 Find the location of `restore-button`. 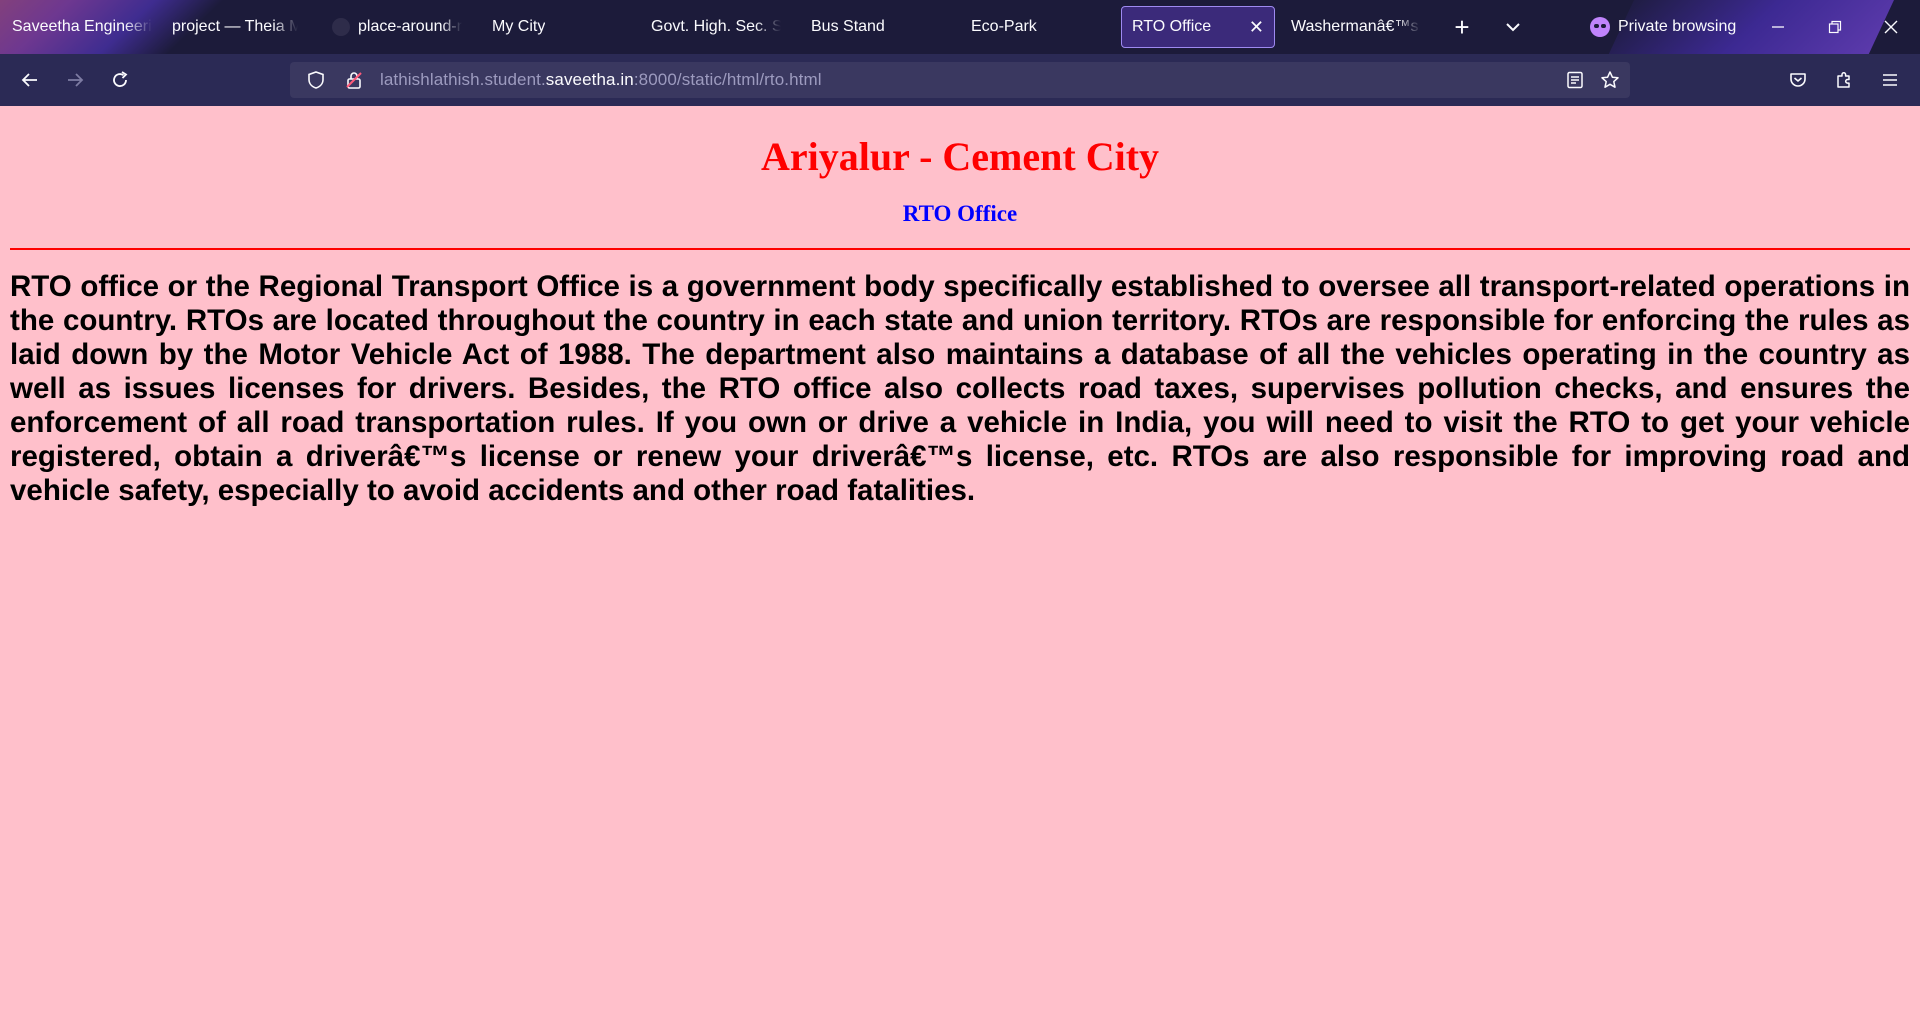

restore-button is located at coordinates (1835, 27).